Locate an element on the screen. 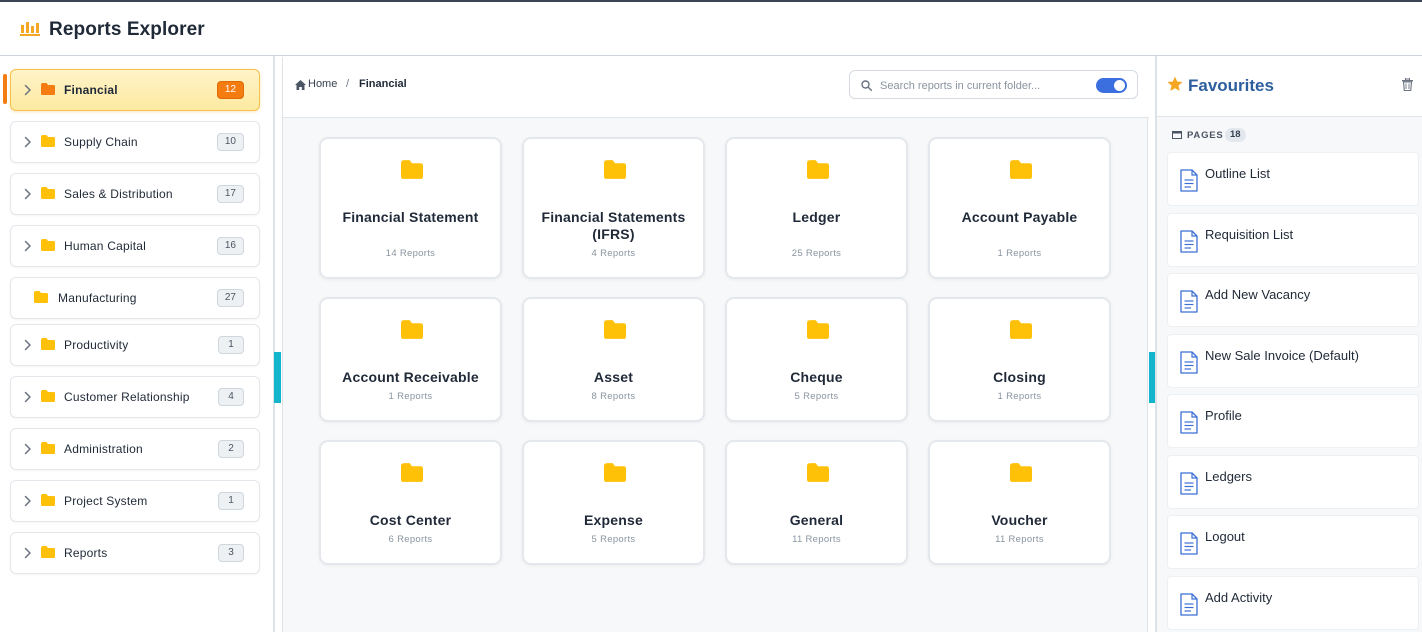  sidebar-item-sales-distribution: Sales & Distribution 17 is located at coordinates (135, 194).